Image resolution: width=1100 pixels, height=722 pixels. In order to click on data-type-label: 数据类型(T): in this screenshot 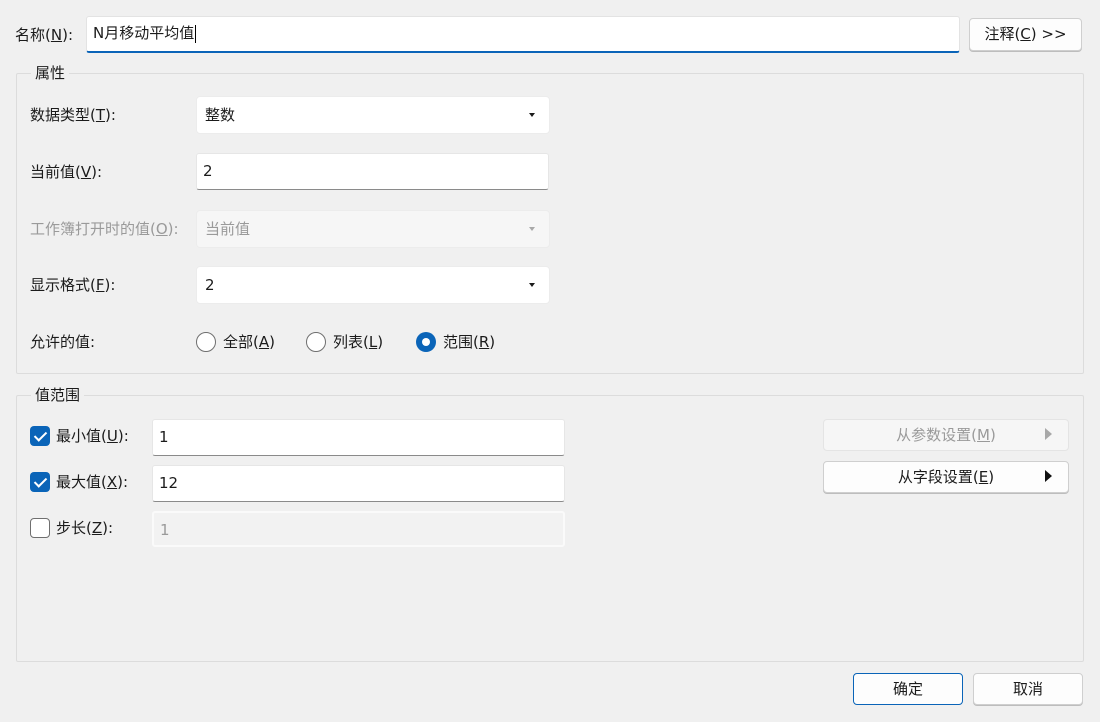, I will do `click(73, 115)`.